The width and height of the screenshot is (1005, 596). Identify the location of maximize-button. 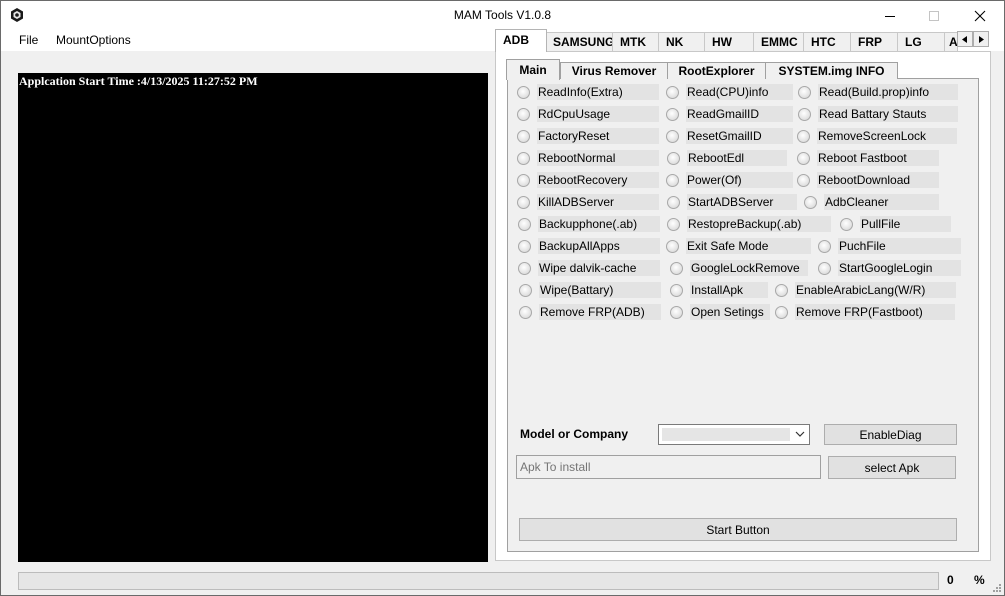
(934, 15).